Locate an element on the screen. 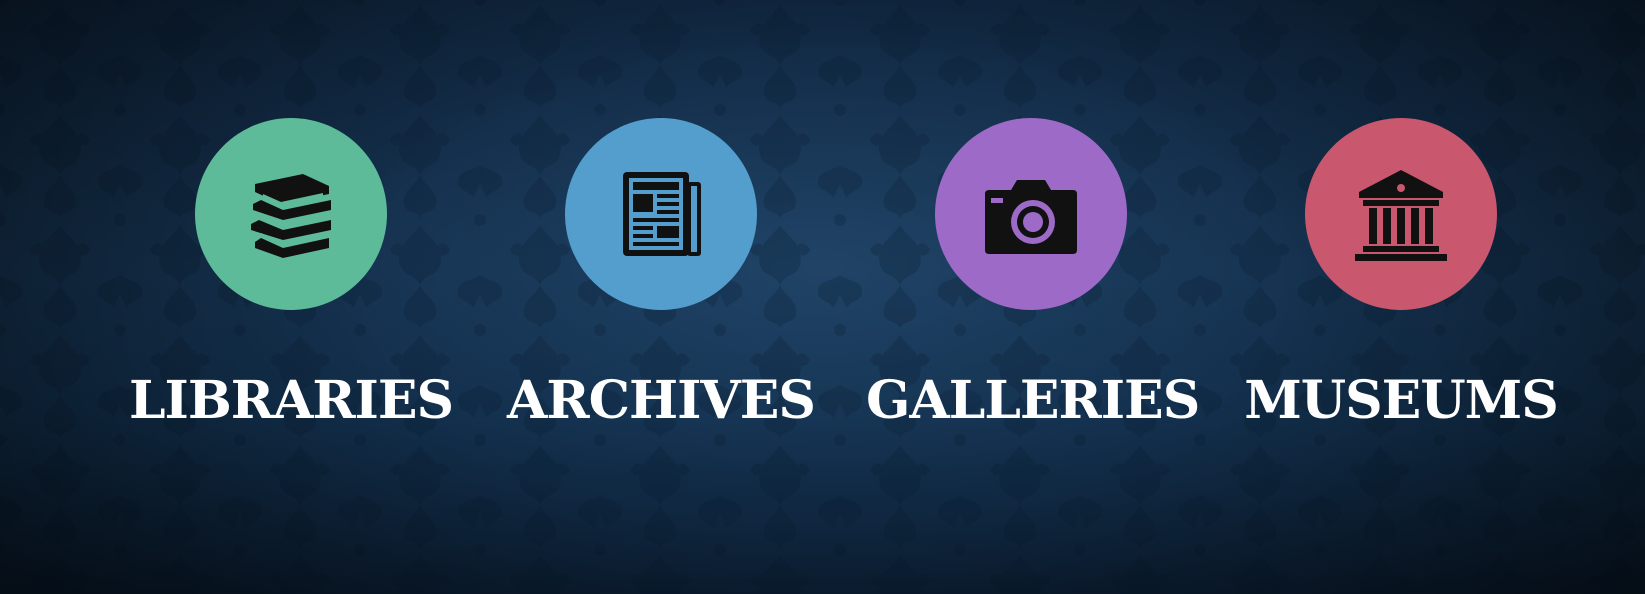 This screenshot has height=594, width=1645. museum-icon is located at coordinates (1401, 215).